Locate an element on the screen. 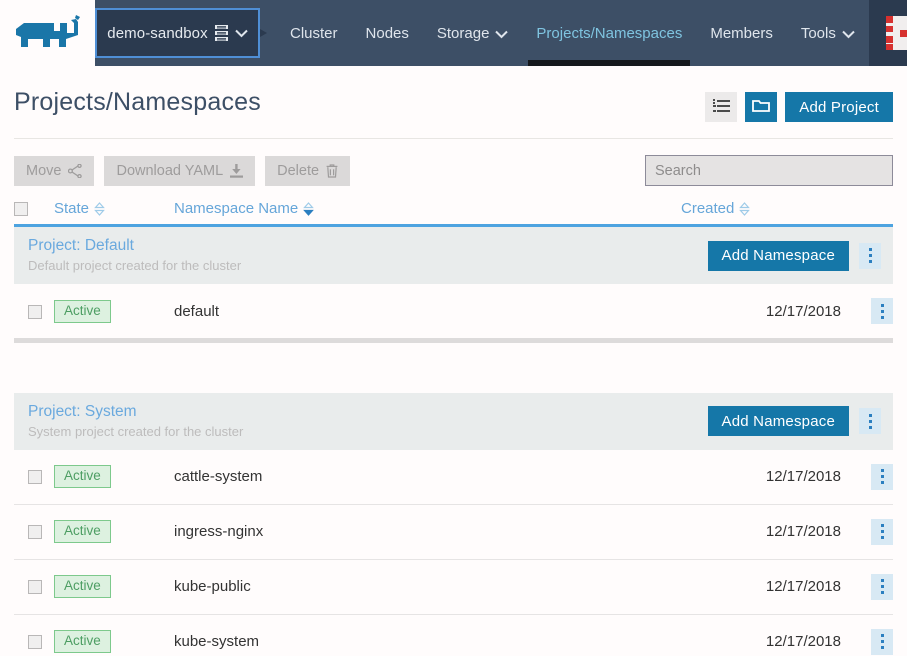 The width and height of the screenshot is (907, 656). table-row: Active kube-system 12/17/2018 is located at coordinates (453, 635).